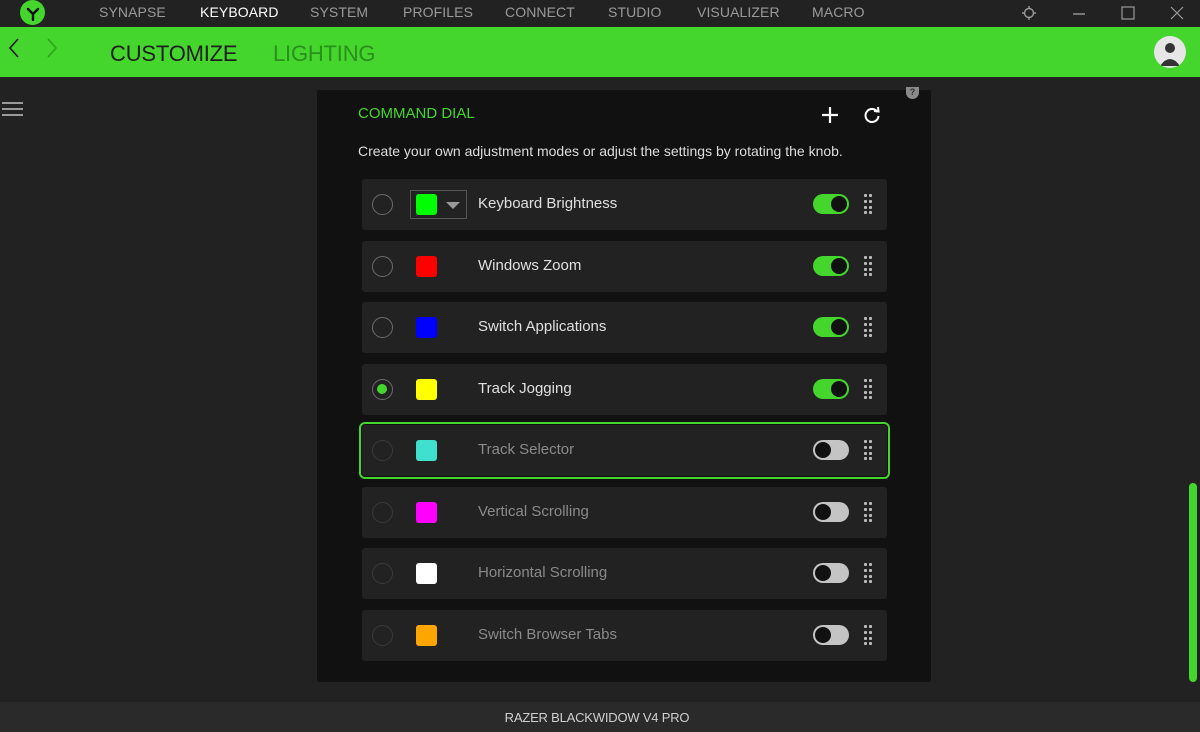  Describe the element at coordinates (453, 205) in the screenshot. I see `chevron-down-icon` at that location.